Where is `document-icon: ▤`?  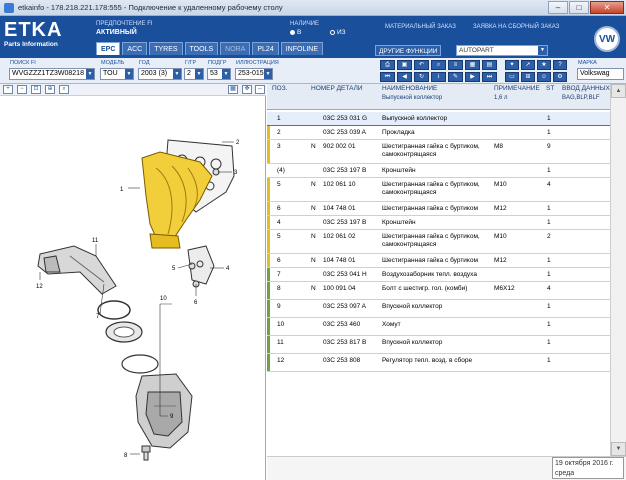 document-icon: ▤ is located at coordinates (489, 65).